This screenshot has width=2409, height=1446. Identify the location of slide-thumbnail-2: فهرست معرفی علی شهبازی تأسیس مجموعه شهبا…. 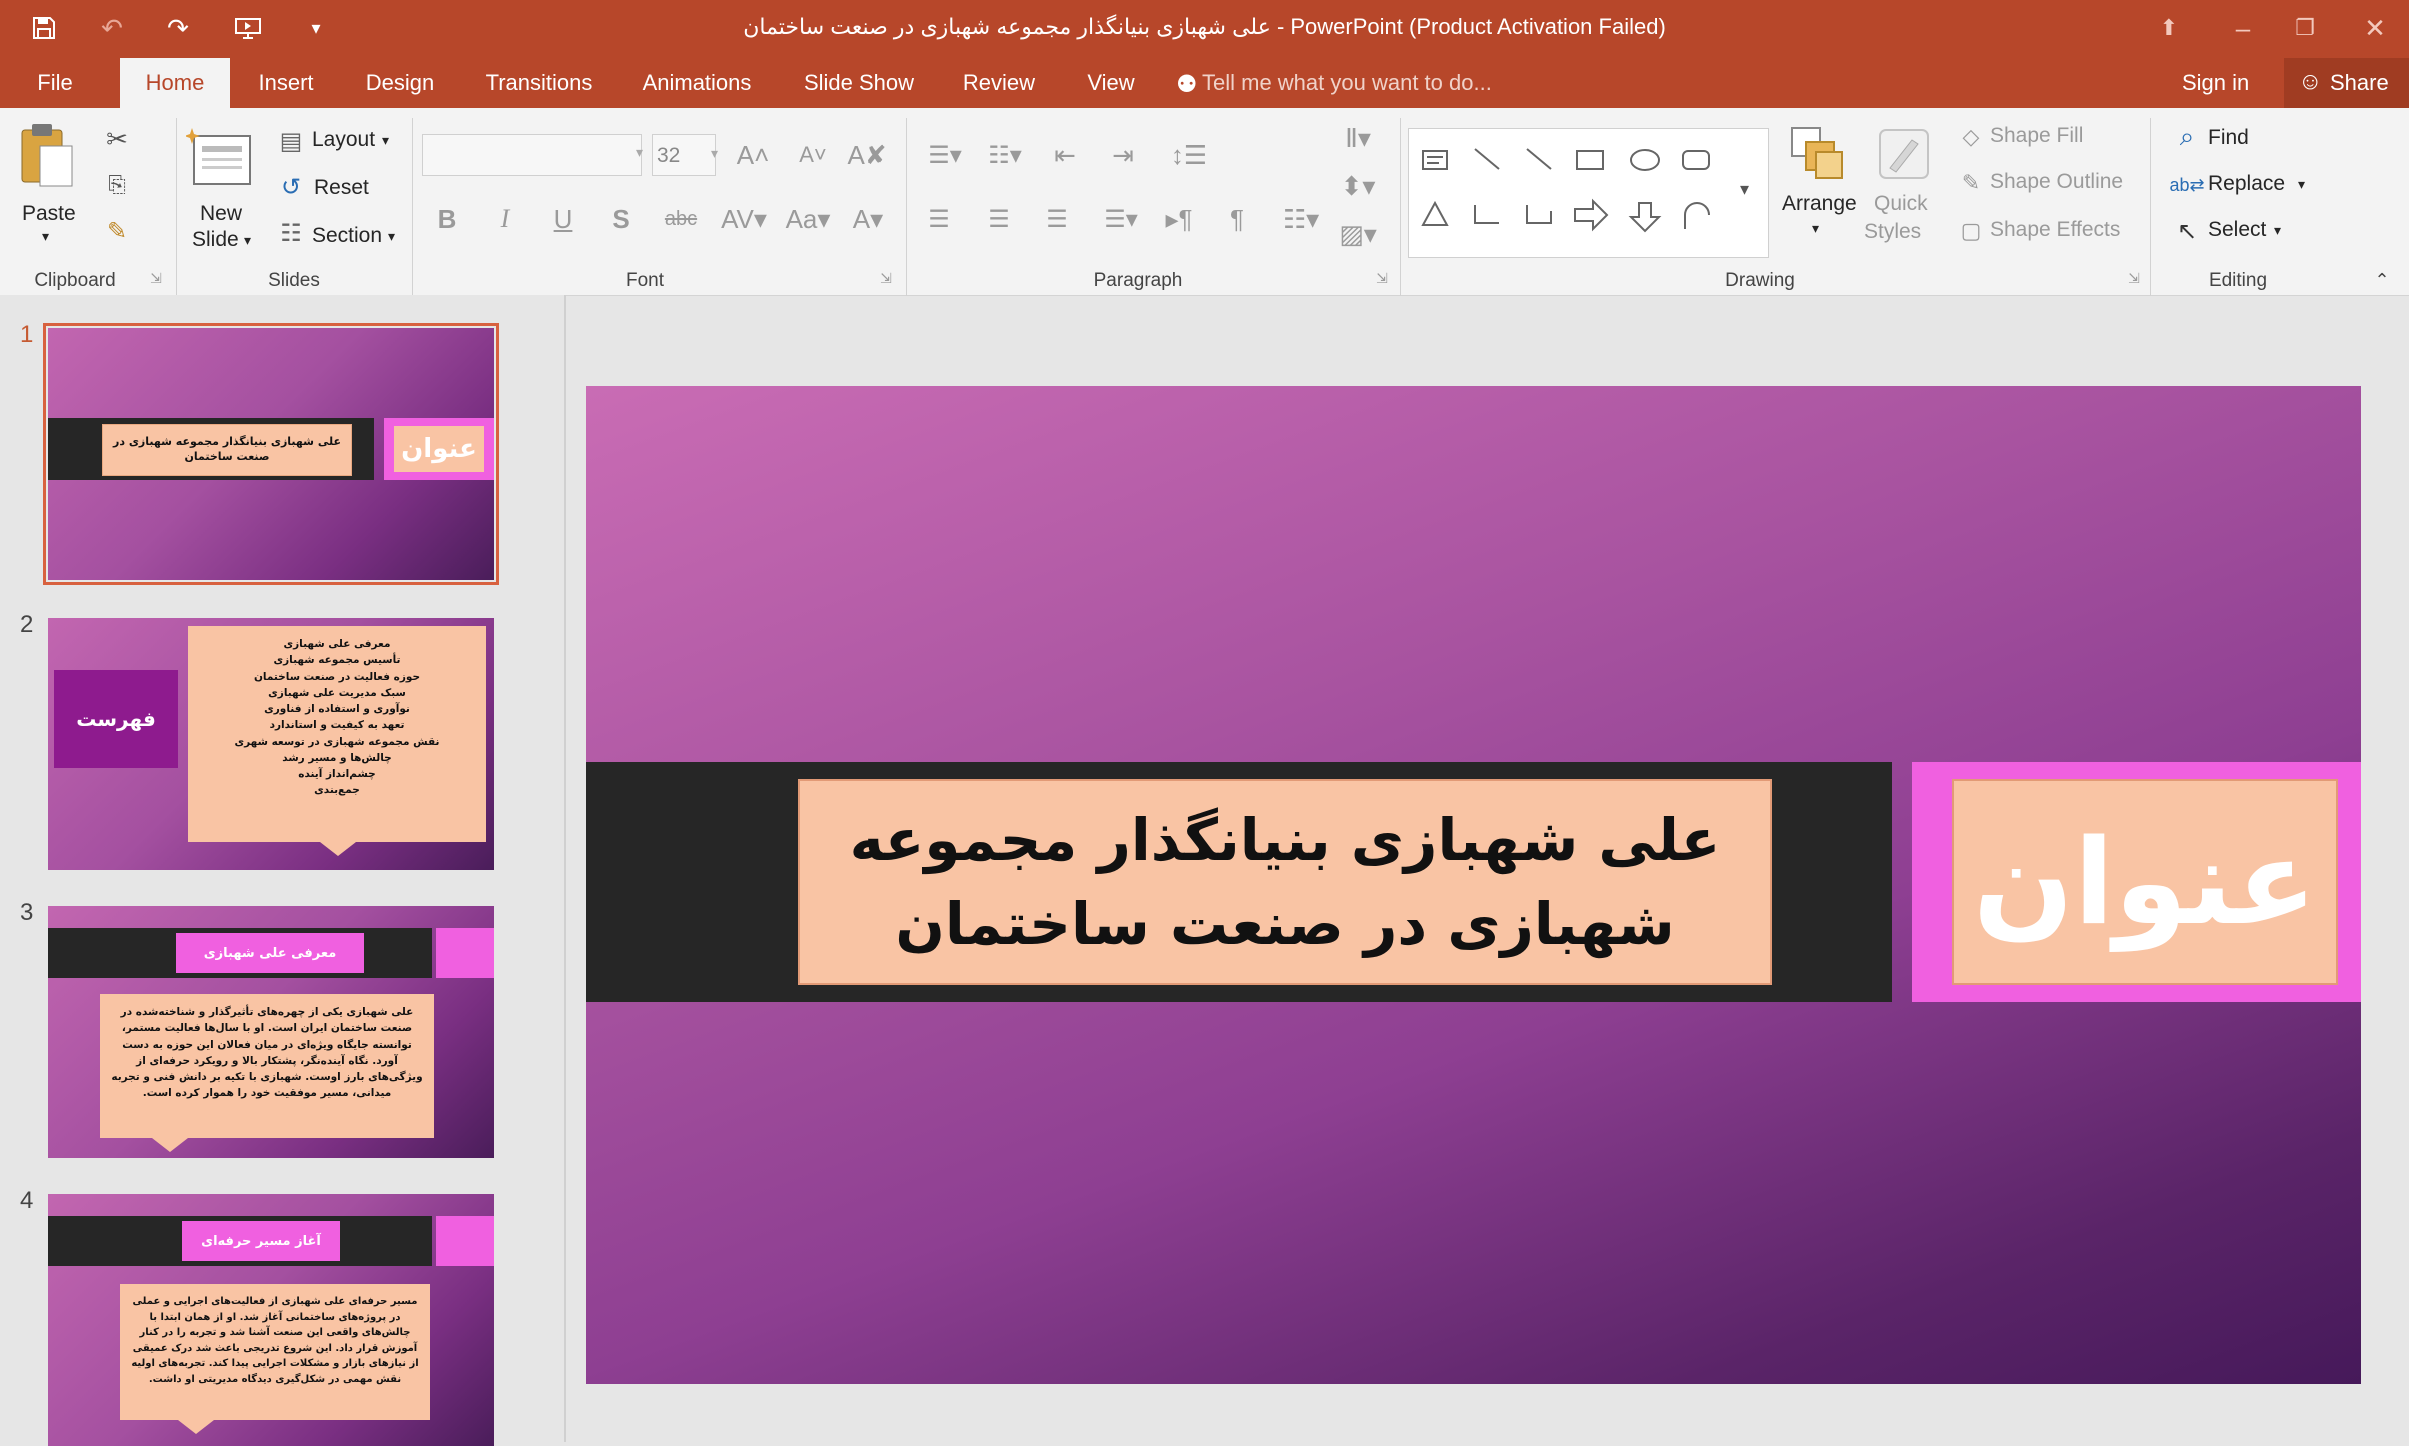
(271, 744).